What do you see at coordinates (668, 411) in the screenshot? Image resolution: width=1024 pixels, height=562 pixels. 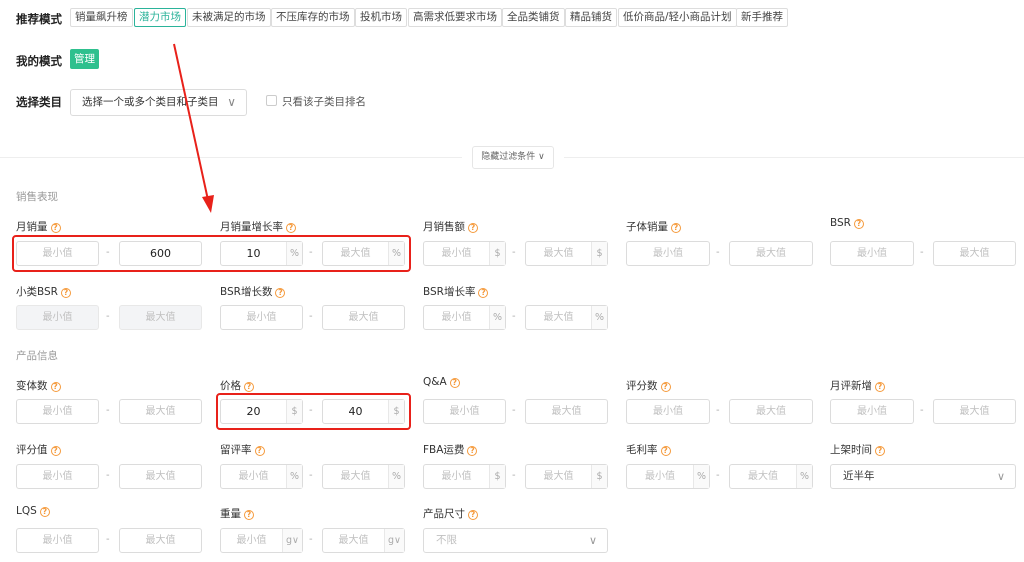 I see `reviews-min-input: 最小值` at bounding box center [668, 411].